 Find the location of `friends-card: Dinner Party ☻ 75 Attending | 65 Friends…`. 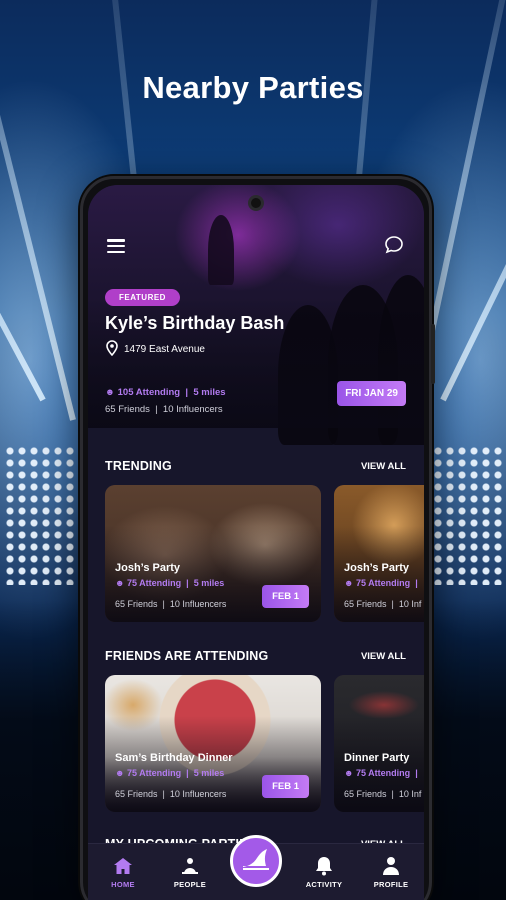

friends-card: Dinner Party ☻ 75 Attending | 65 Friends… is located at coordinates (379, 743).